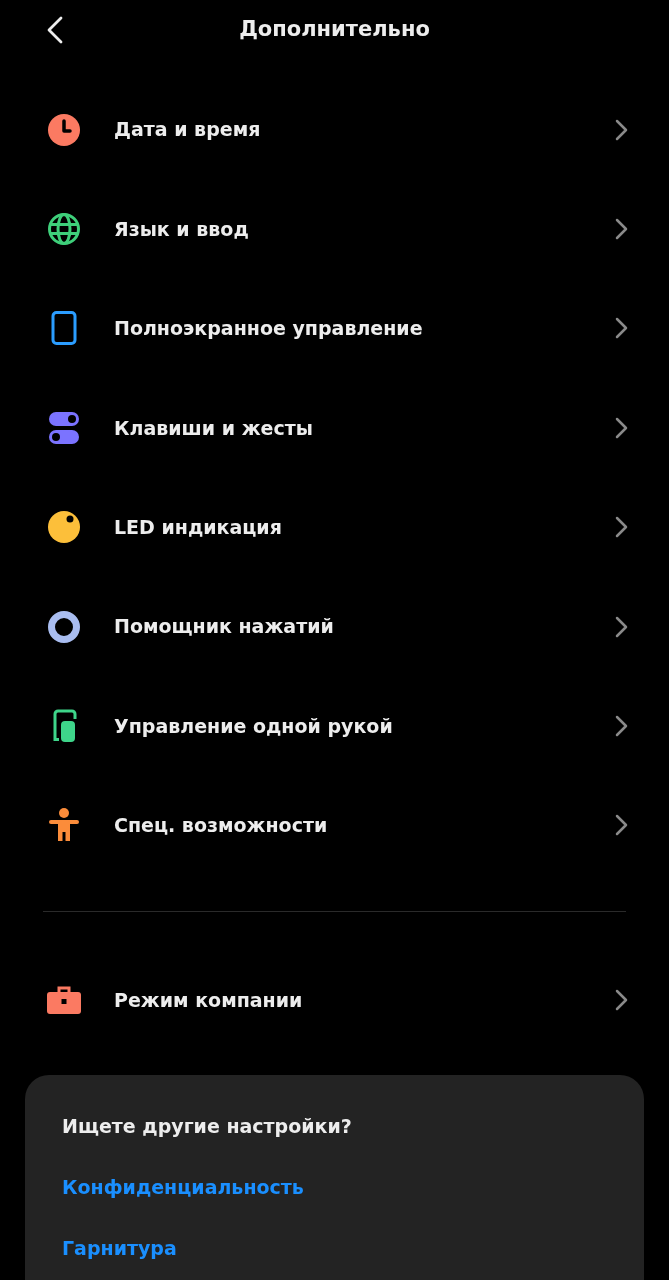 Image resolution: width=669 pixels, height=1280 pixels. What do you see at coordinates (64, 825) in the screenshot?
I see `person-icon` at bounding box center [64, 825].